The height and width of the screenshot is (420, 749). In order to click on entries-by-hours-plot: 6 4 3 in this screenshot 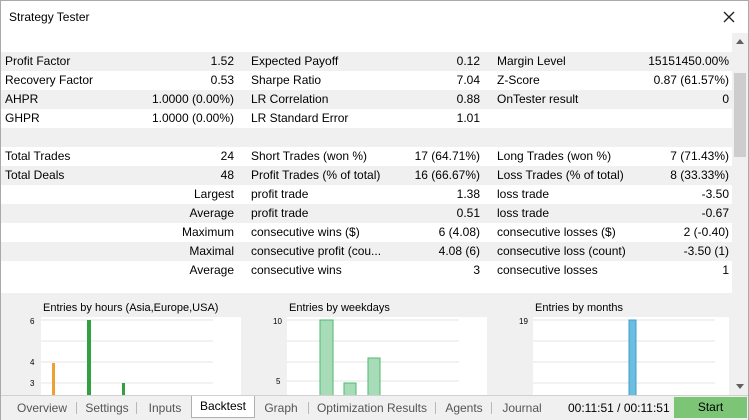, I will do `click(135, 356)`.